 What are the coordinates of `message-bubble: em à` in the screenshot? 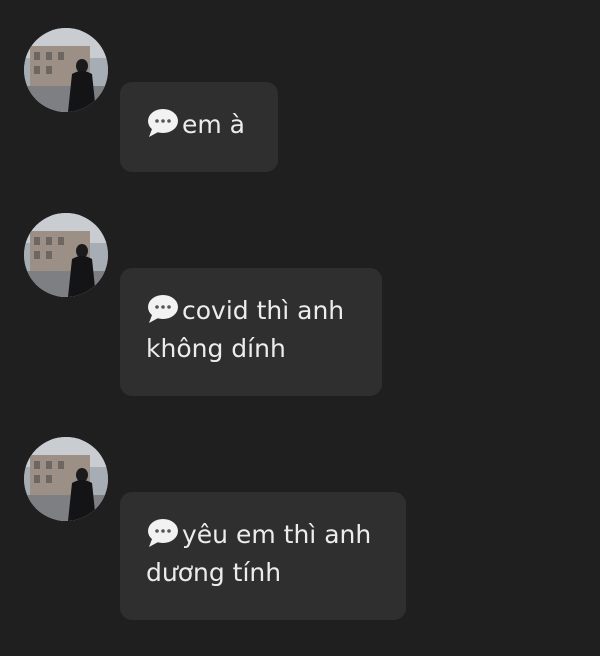 It's located at (199, 127).